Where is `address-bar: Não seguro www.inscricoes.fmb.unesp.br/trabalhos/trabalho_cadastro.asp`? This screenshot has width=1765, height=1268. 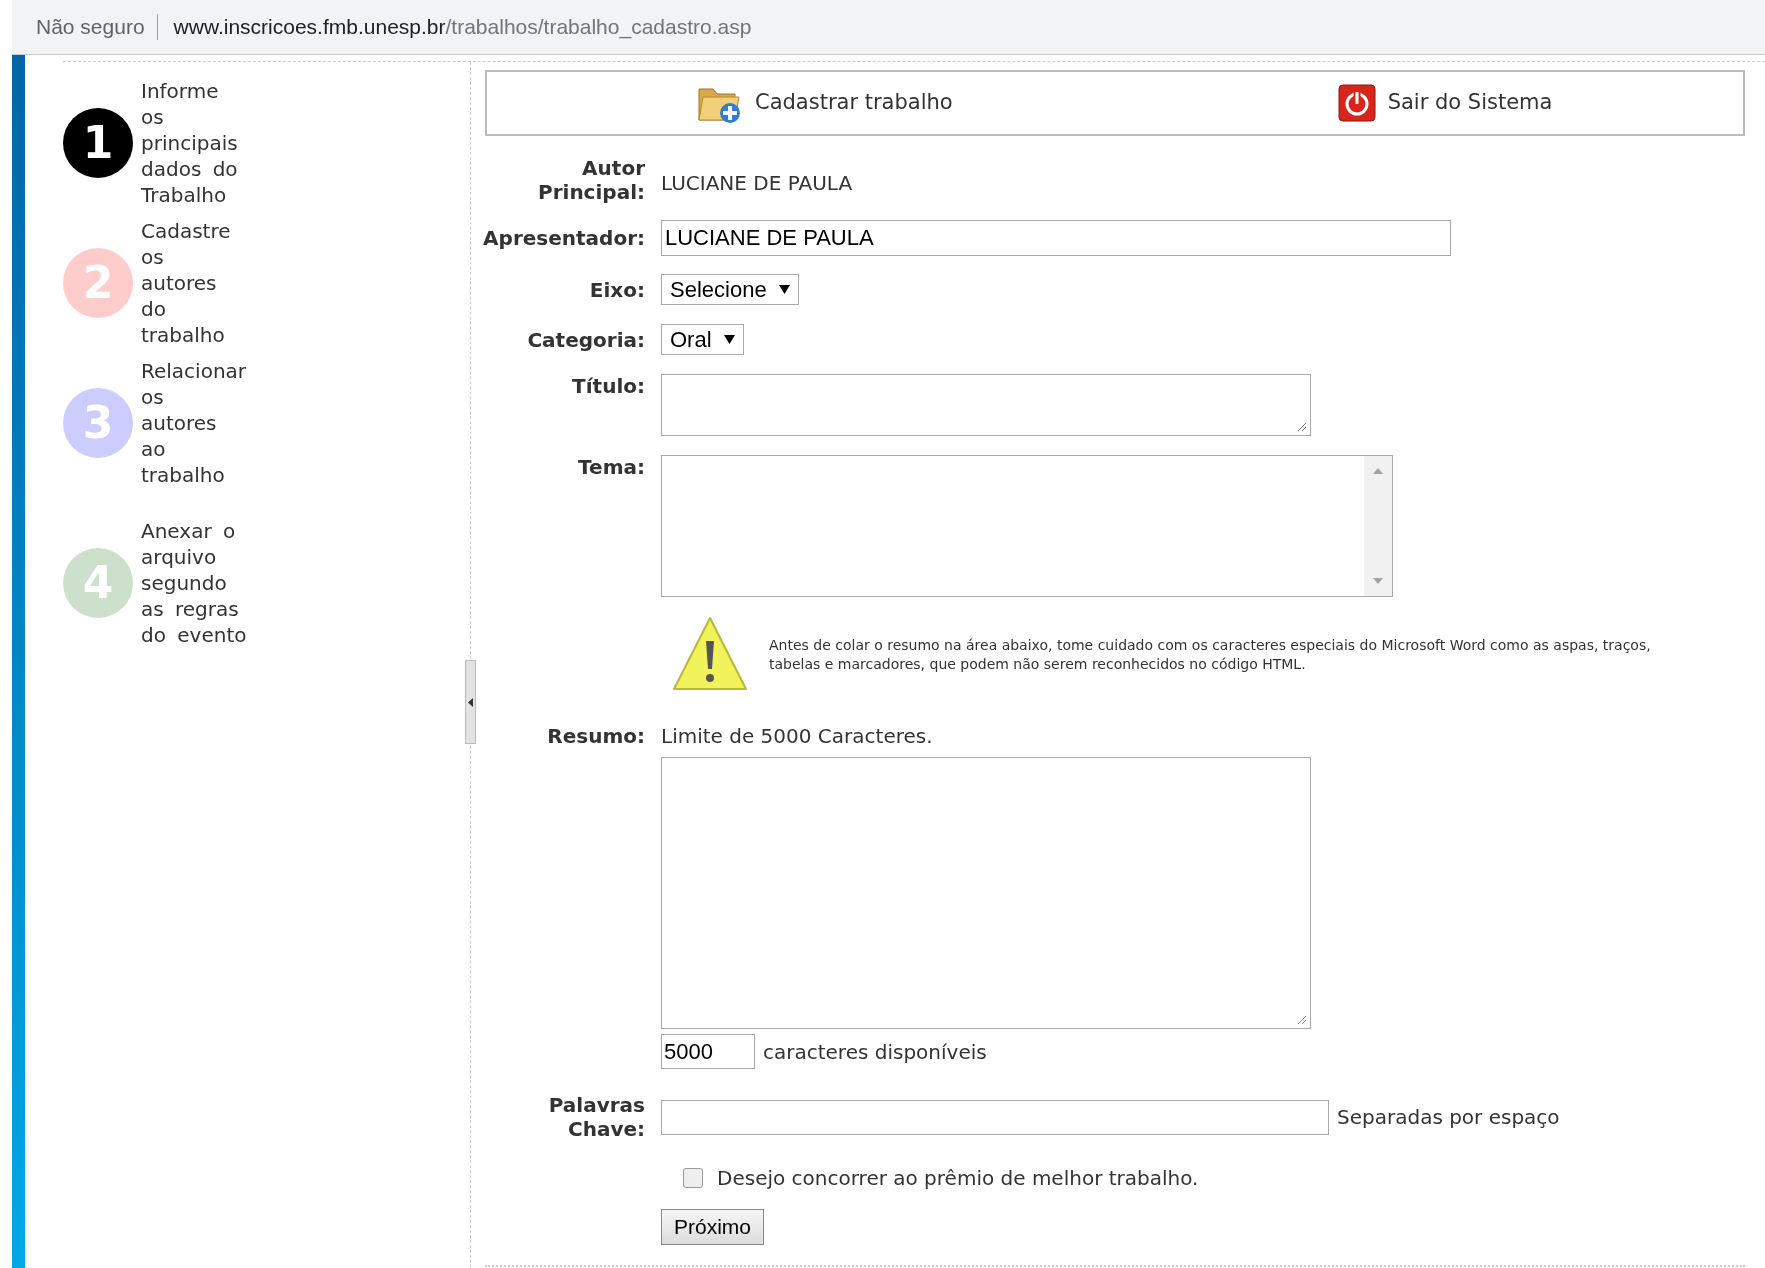
address-bar: Não seguro www.inscricoes.fmb.unesp.br/trabalhos/trabalho_cadastro.asp is located at coordinates (888, 27).